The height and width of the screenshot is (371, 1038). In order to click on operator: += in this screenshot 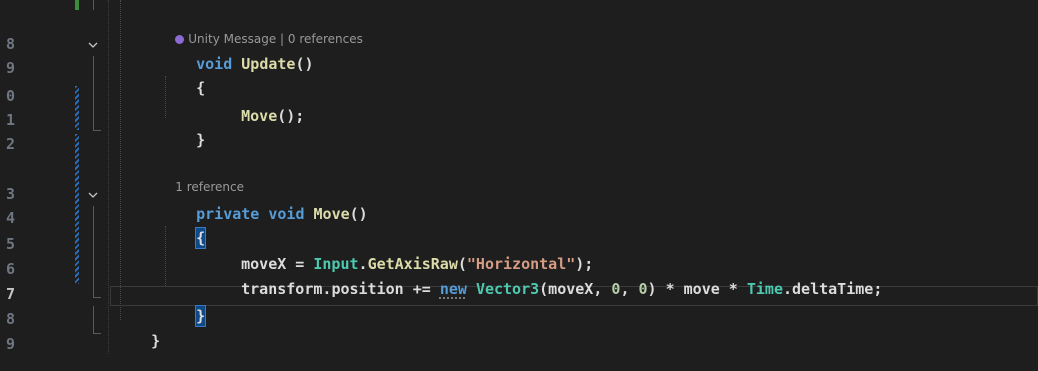, I will do `click(421, 289)`.